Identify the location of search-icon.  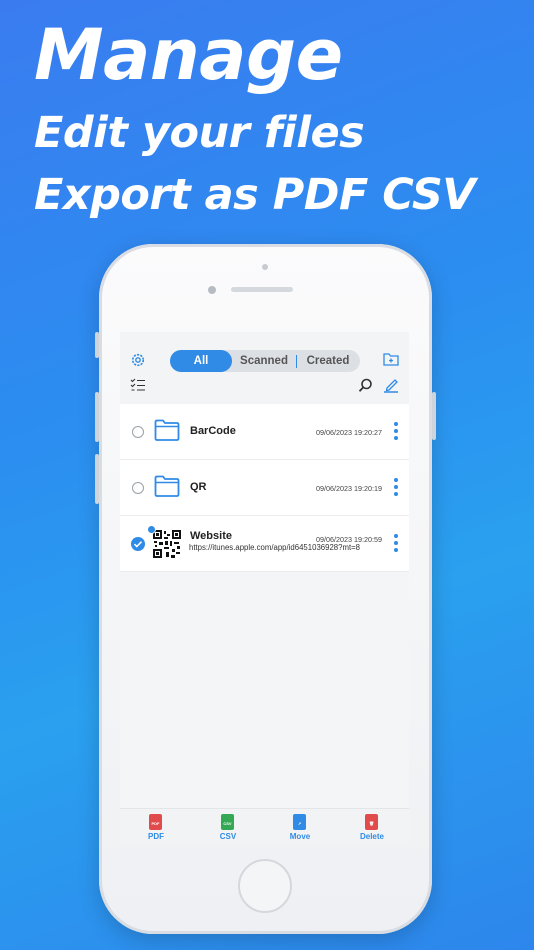
(365, 385).